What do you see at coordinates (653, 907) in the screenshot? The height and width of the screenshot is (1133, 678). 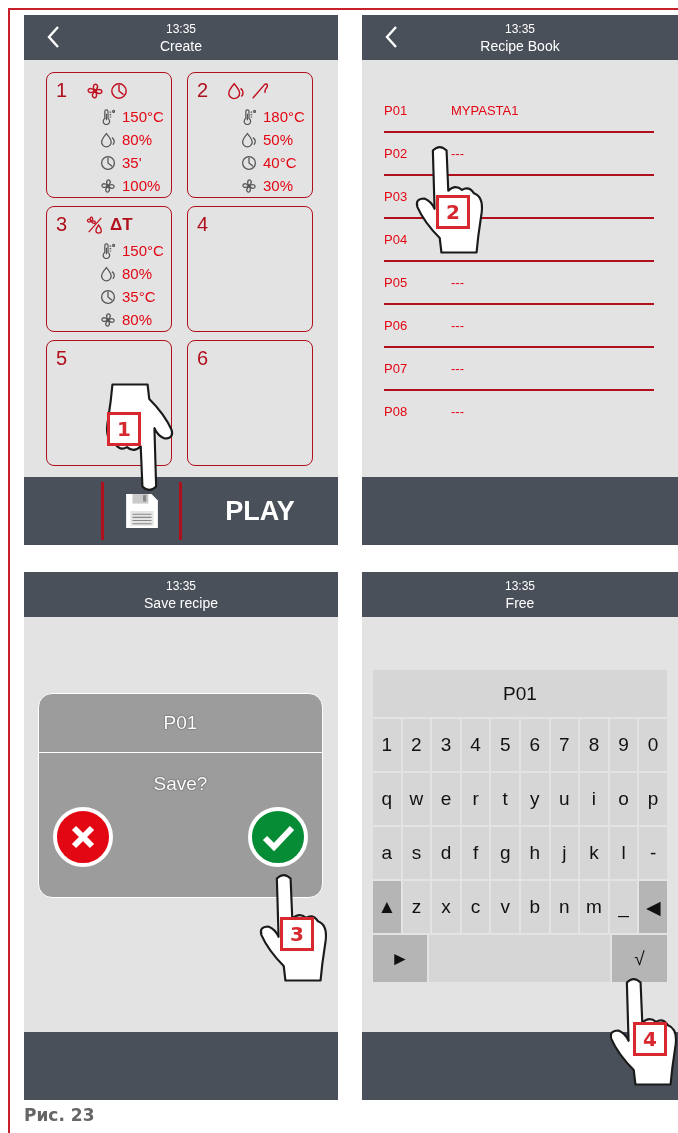 I see `keyboard-key: ◀` at bounding box center [653, 907].